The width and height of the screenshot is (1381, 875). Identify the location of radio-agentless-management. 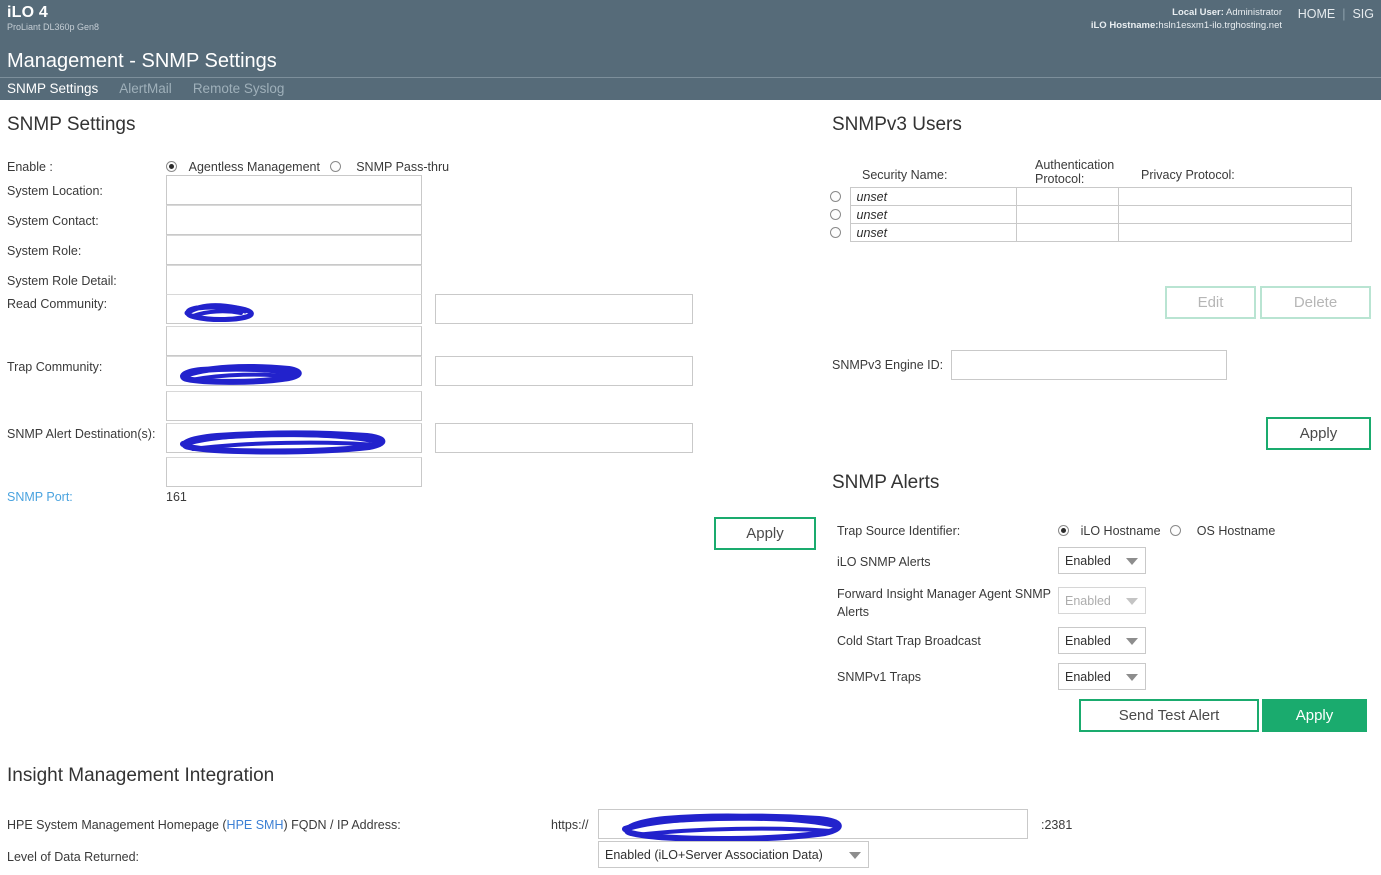
(171, 166).